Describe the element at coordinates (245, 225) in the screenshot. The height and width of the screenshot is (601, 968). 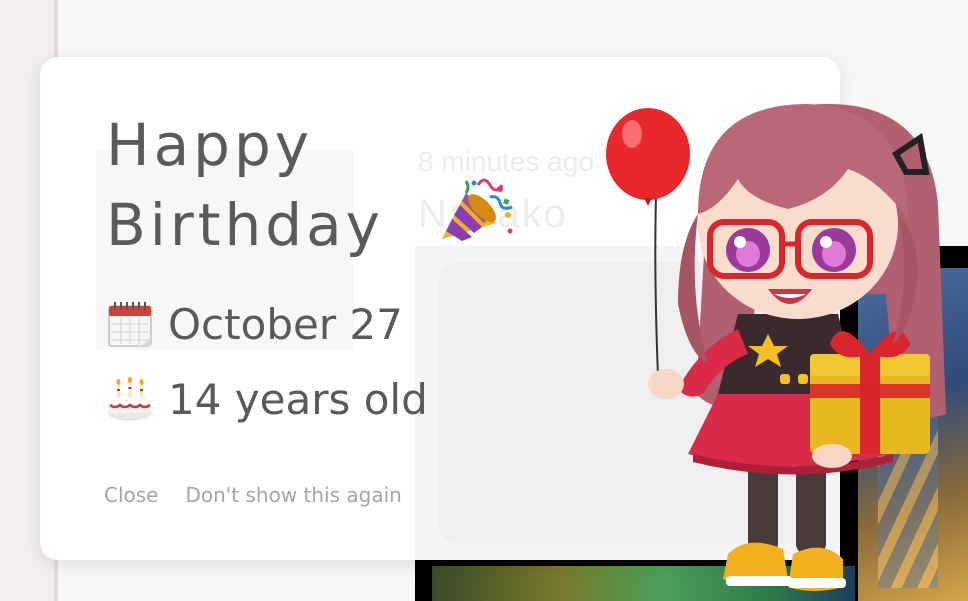
I see `title-line-birthday: Birthday` at that location.